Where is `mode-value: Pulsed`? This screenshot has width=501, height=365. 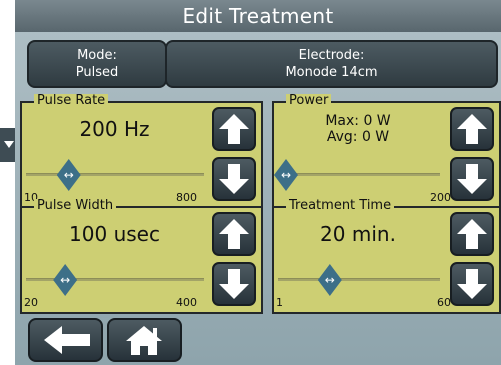
mode-value: Pulsed is located at coordinates (97, 72).